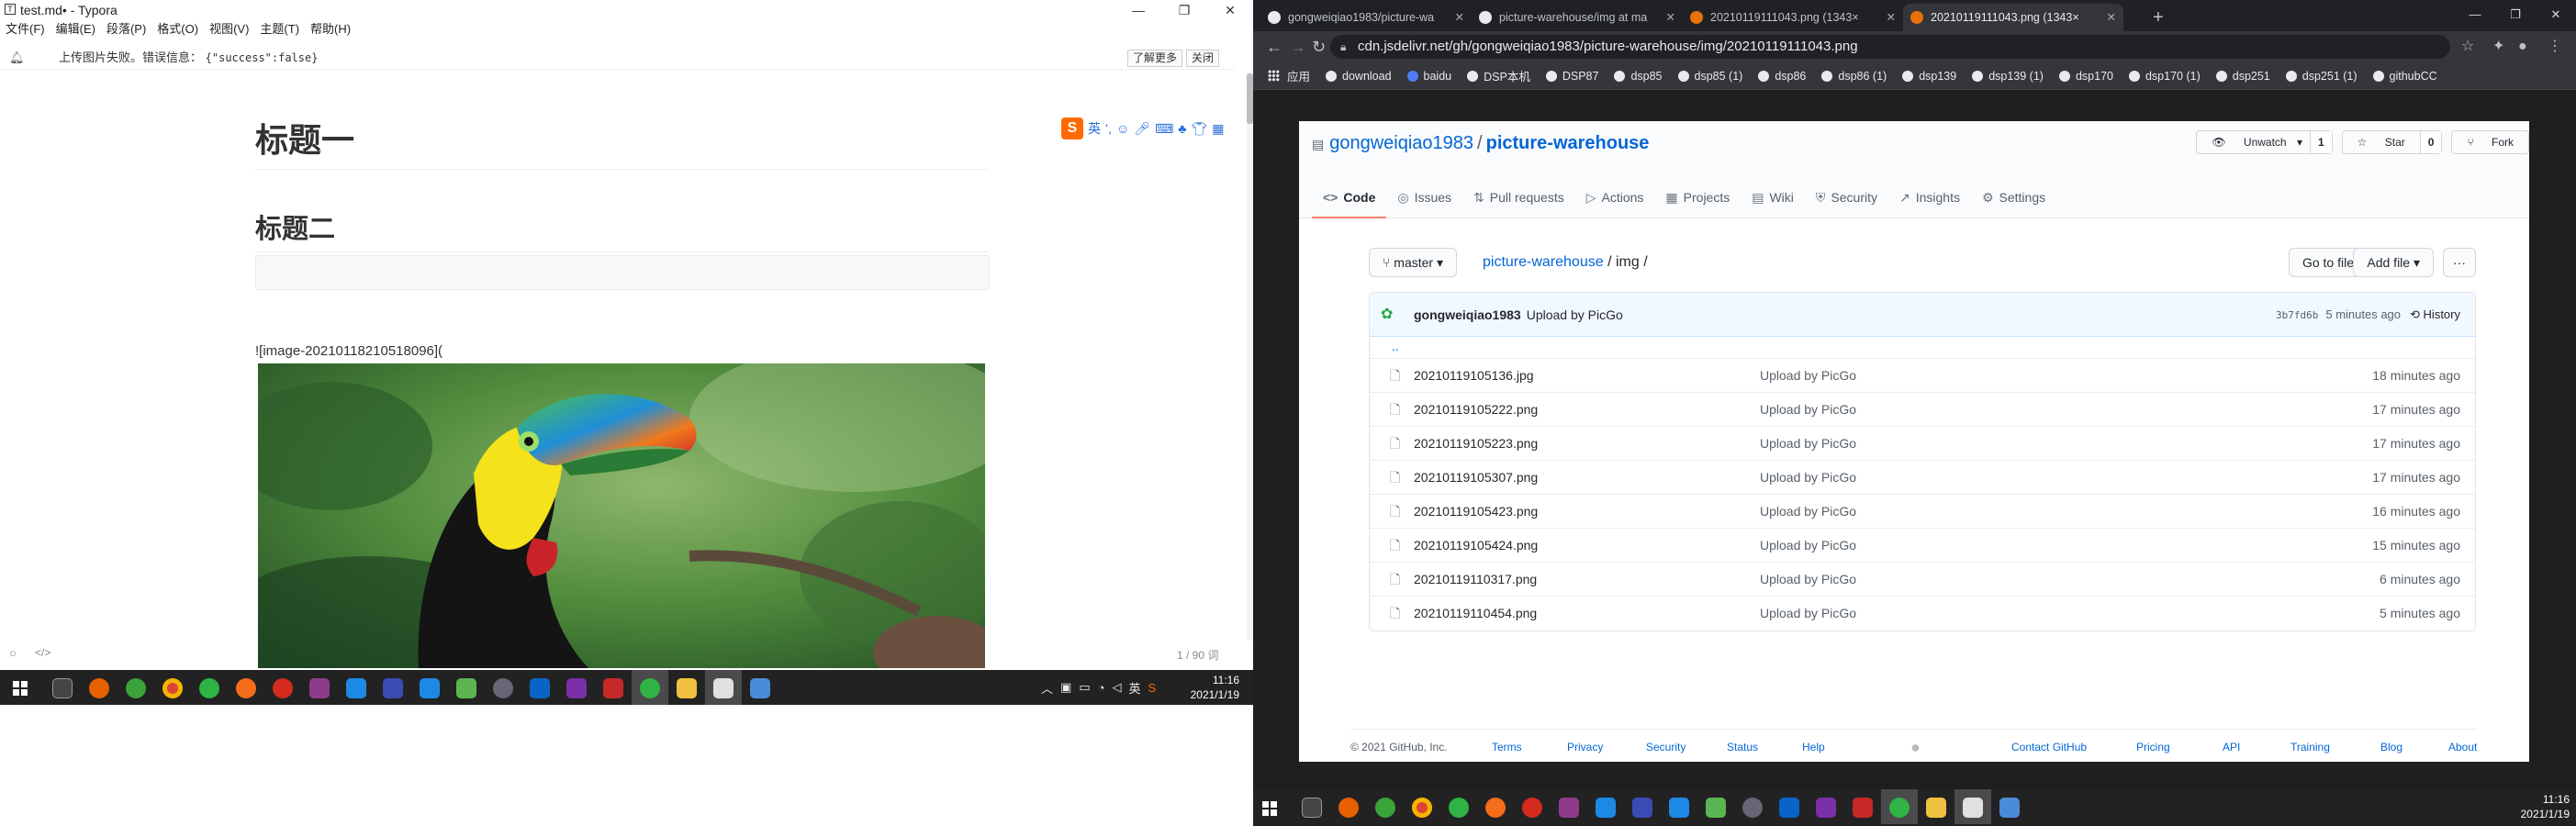  Describe the element at coordinates (2467, 46) in the screenshot. I see `bookmark-star-icon: ☆` at that location.